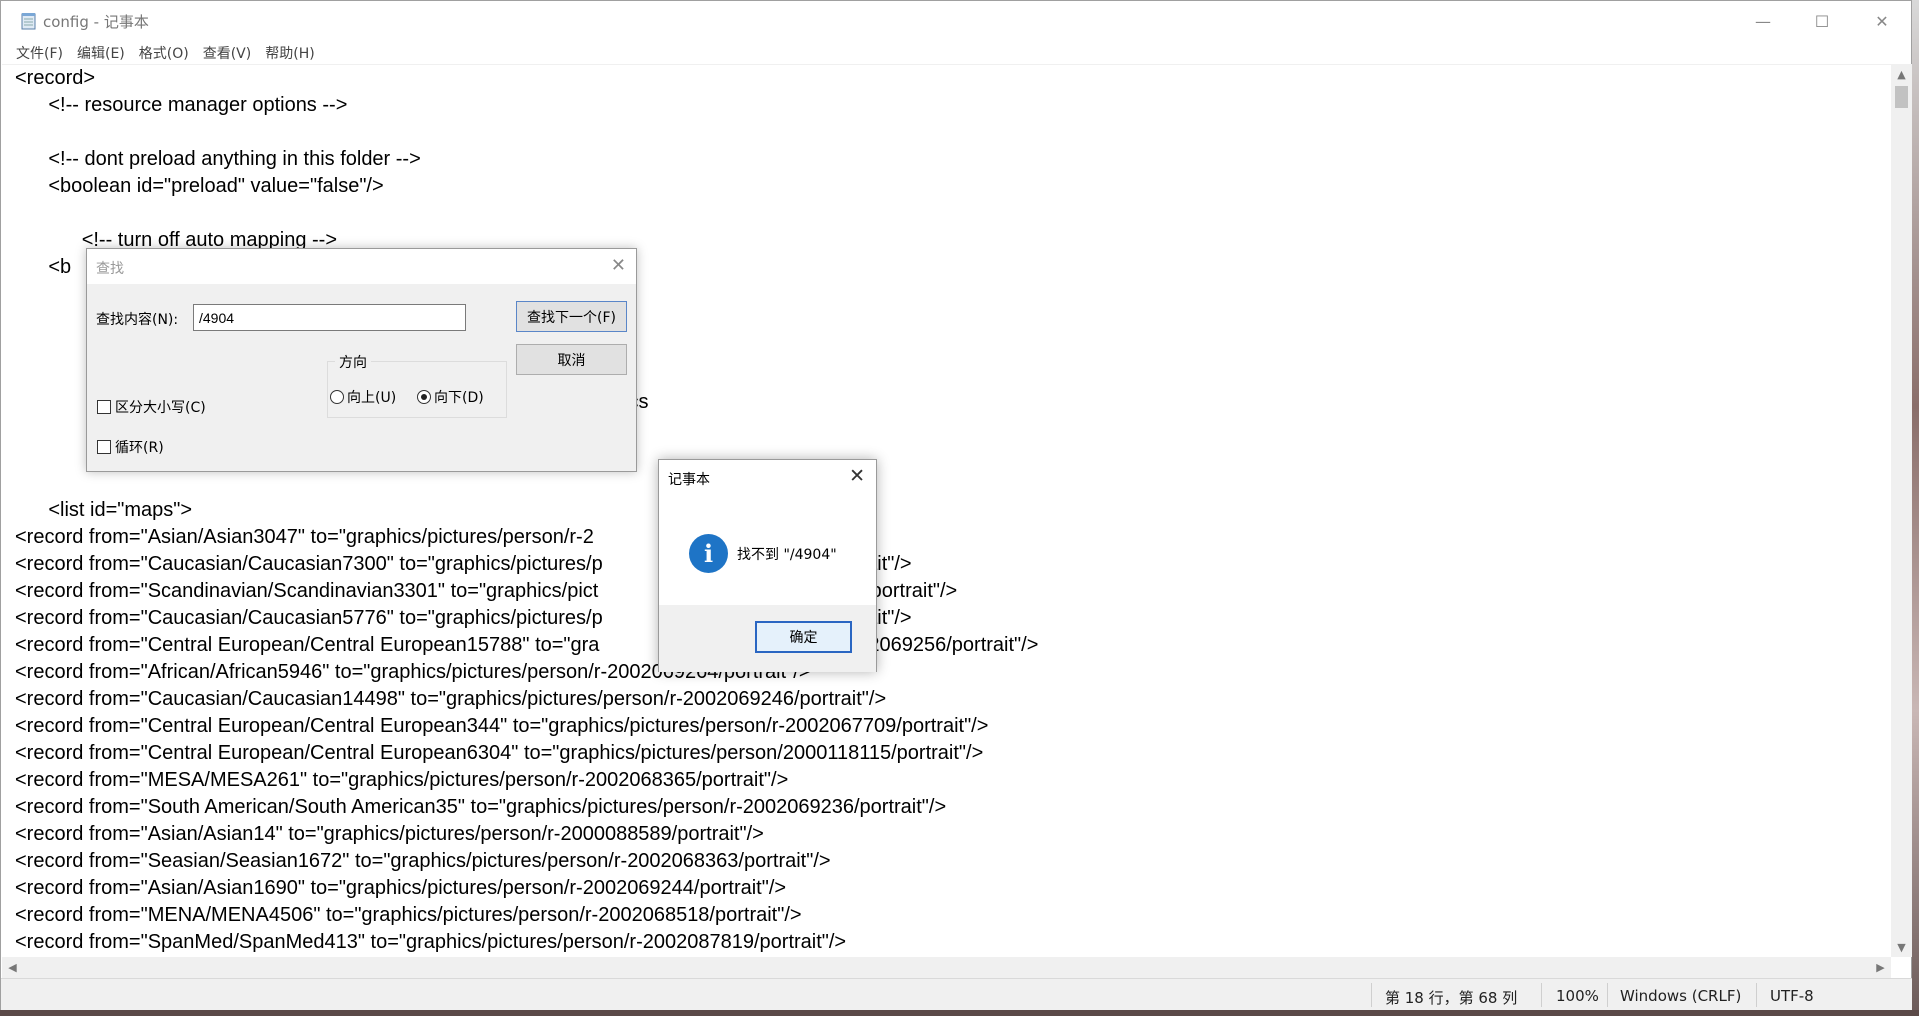 Image resolution: width=1919 pixels, height=1016 pixels. Describe the element at coordinates (1577, 996) in the screenshot. I see `zoom-level: 100%` at that location.